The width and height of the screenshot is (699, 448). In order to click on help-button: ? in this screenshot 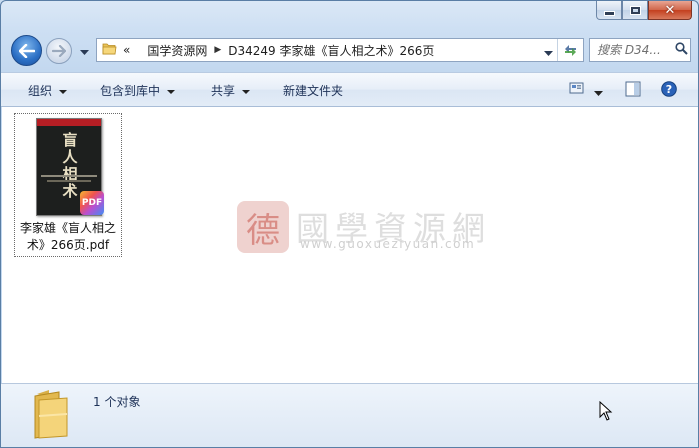, I will do `click(669, 90)`.